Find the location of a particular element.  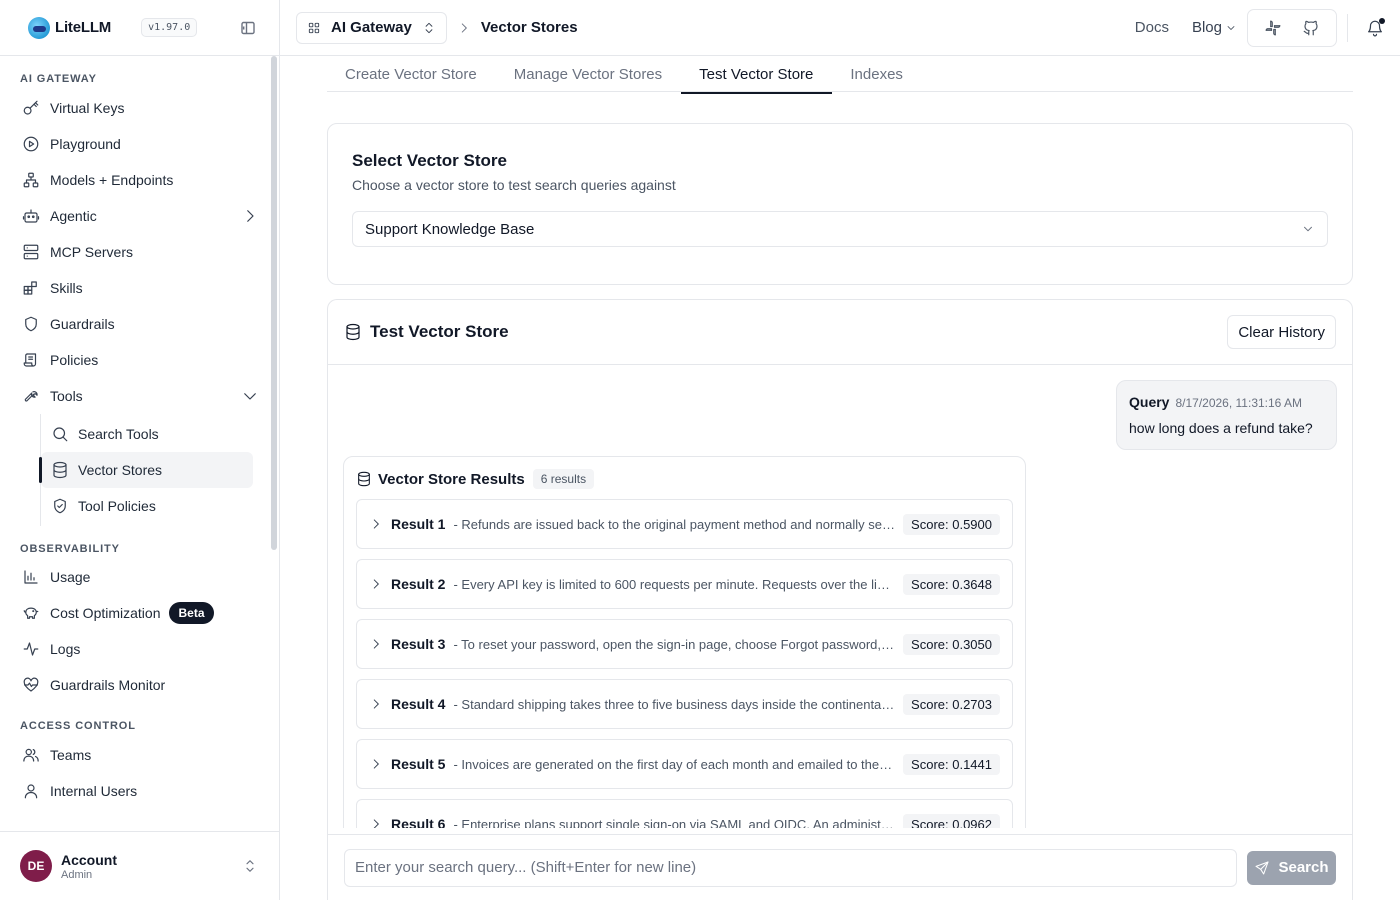

blog-label: Blog is located at coordinates (1206, 27).